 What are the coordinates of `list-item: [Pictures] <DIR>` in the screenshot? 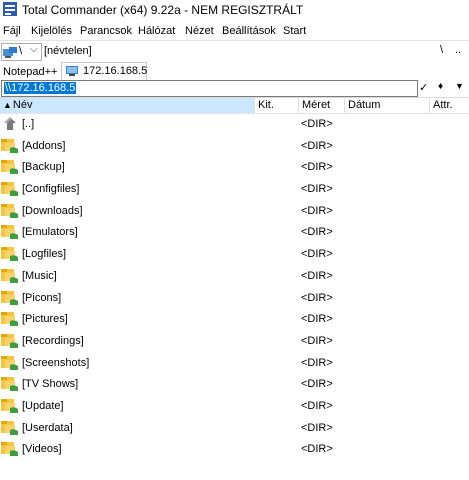 It's located at (234, 319).